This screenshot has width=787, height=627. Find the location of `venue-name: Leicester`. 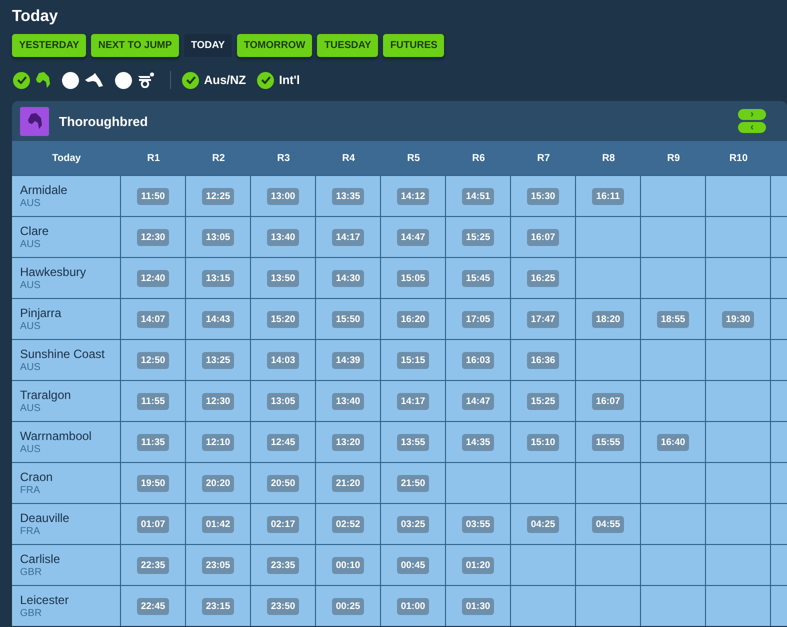

venue-name: Leicester is located at coordinates (44, 600).